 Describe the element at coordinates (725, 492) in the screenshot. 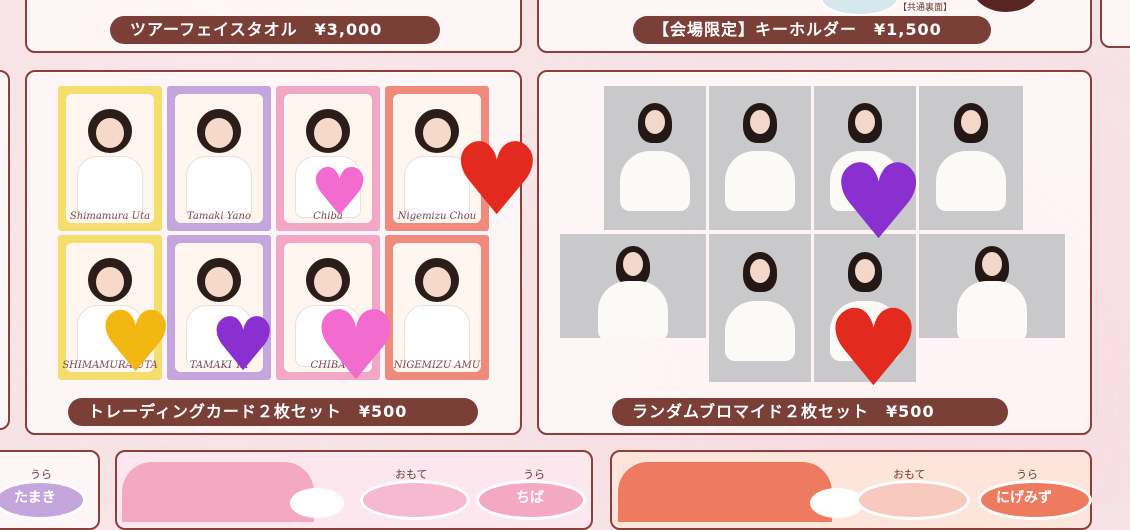

I see `orange-tshirt-image` at that location.